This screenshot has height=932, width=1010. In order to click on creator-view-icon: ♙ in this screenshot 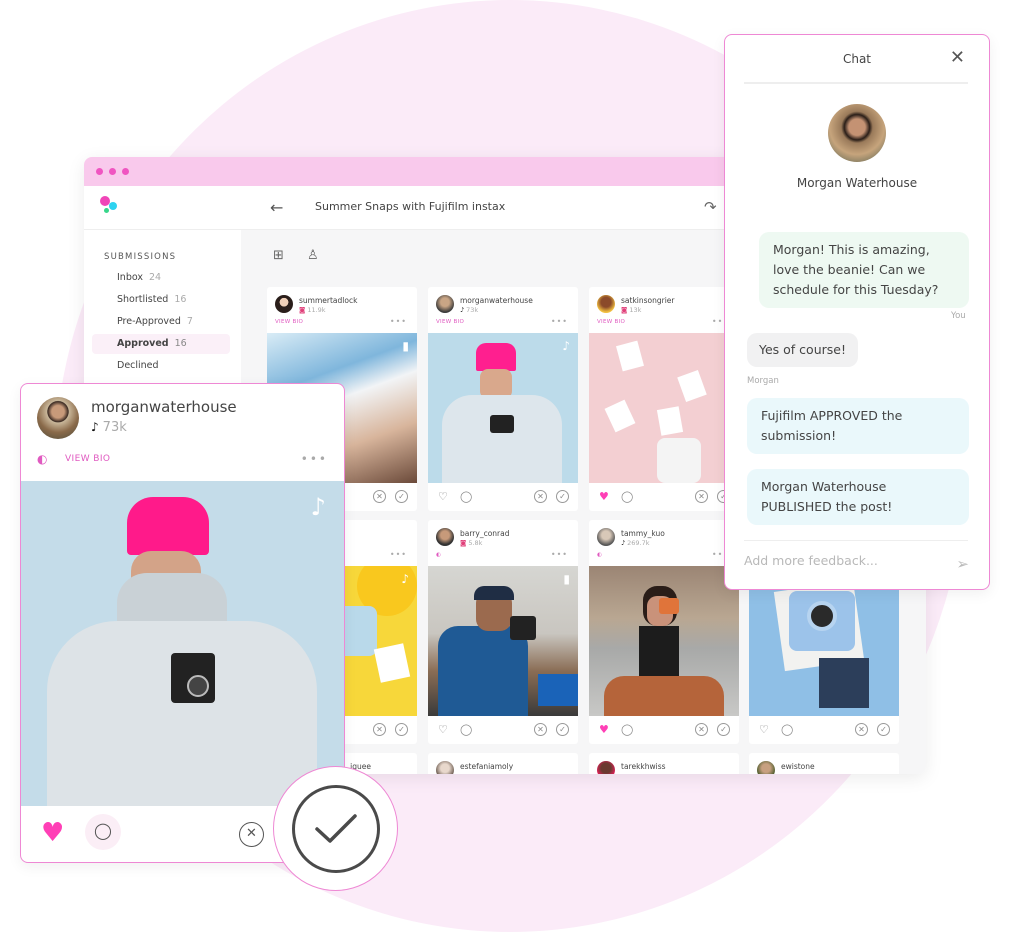, I will do `click(313, 255)`.